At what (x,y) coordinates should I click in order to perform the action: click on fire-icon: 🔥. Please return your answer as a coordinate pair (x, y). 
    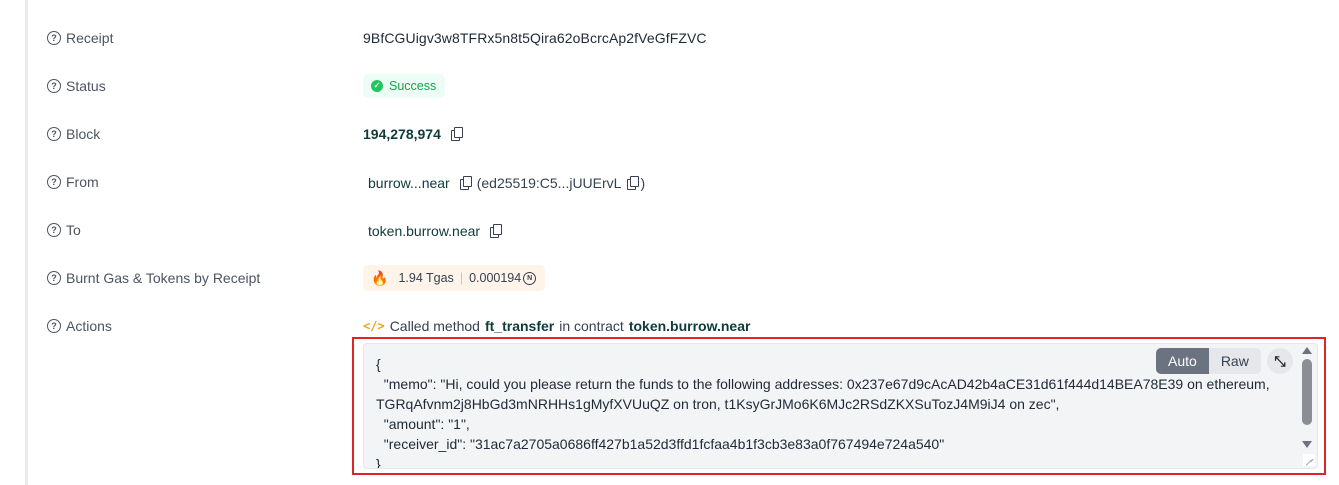
    Looking at the image, I should click on (380, 278).